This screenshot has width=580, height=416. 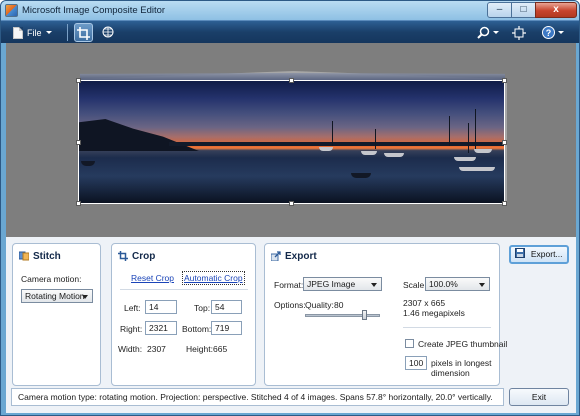 I want to click on crop-right-input: 2321, so click(x=161, y=328).